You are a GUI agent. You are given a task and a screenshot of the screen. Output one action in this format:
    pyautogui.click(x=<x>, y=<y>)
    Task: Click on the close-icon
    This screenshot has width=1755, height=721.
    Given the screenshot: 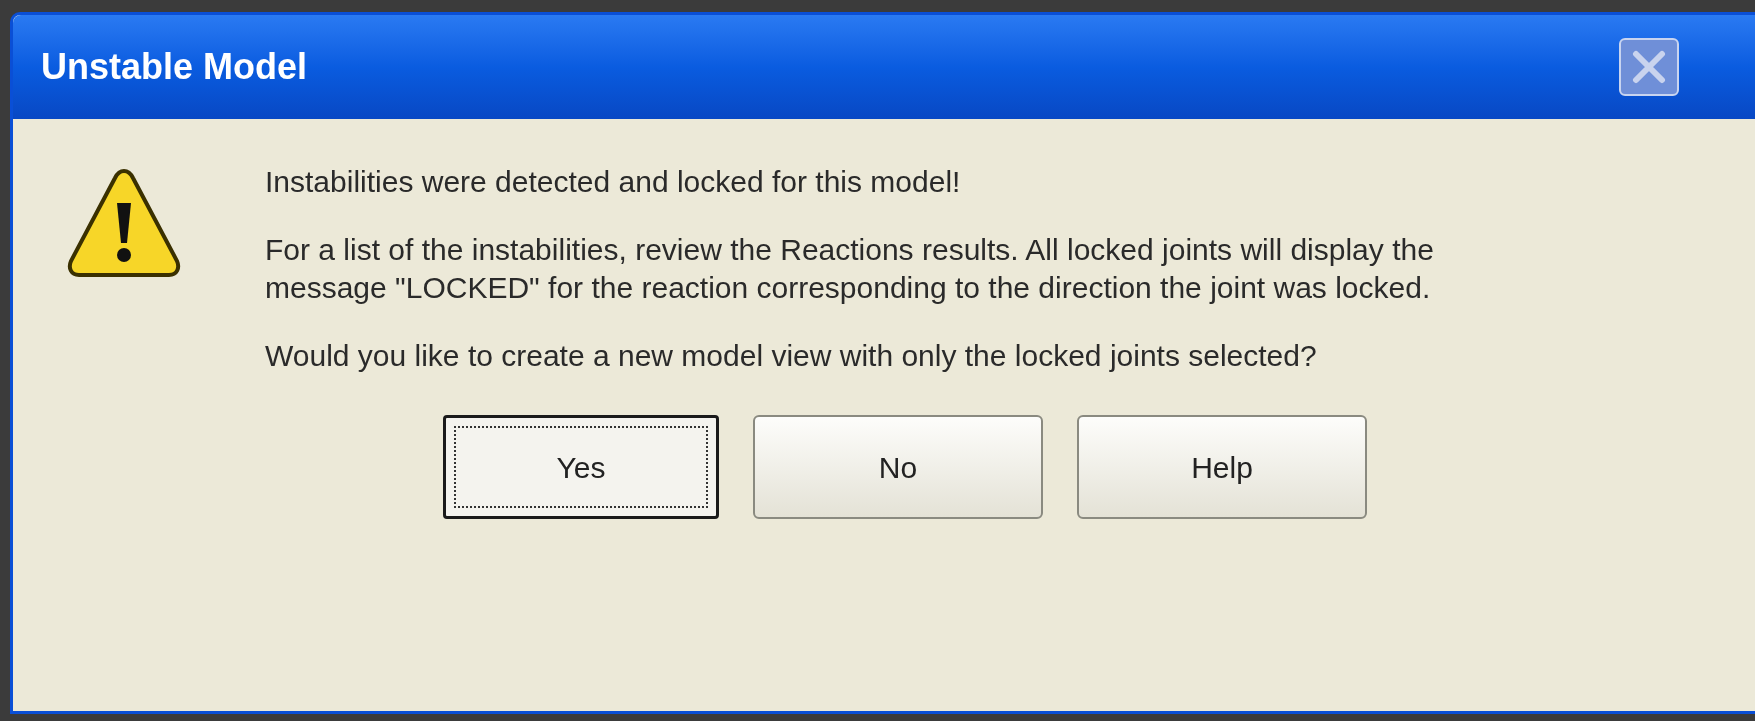 What is the action you would take?
    pyautogui.click(x=1649, y=67)
    